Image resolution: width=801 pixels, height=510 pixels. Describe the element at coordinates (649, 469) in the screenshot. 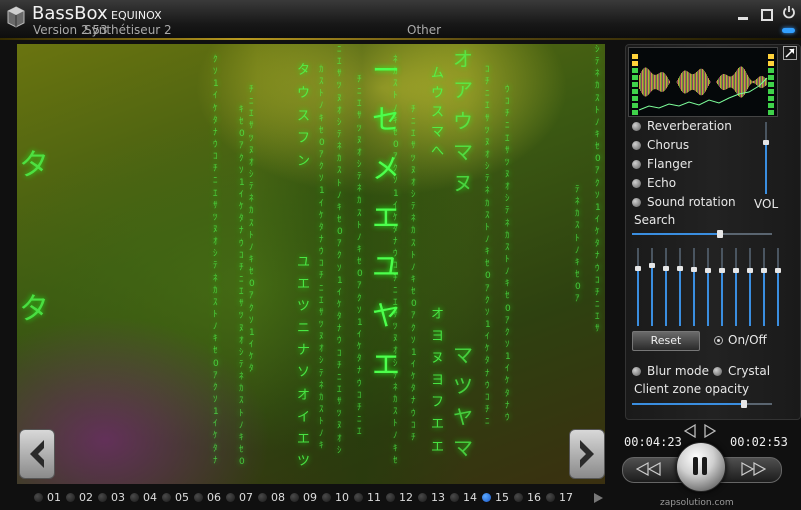

I see `rewind-icon` at that location.